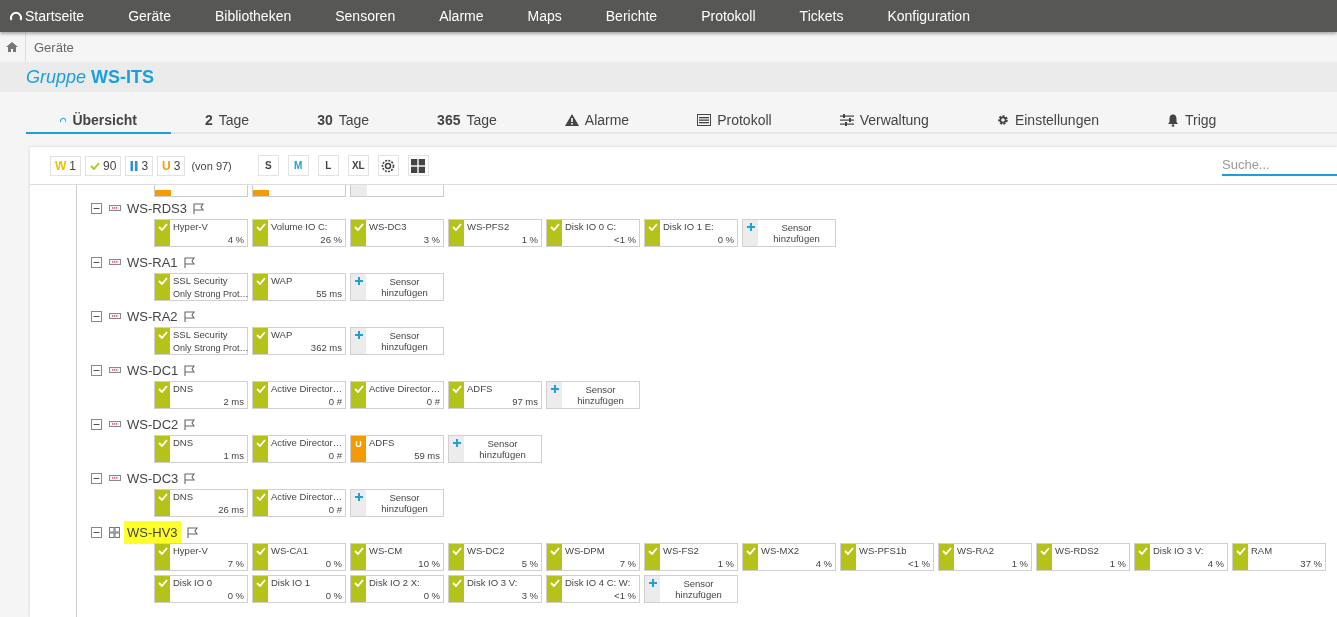  Describe the element at coordinates (98, 121) in the screenshot. I see `tab: Übersicht` at that location.